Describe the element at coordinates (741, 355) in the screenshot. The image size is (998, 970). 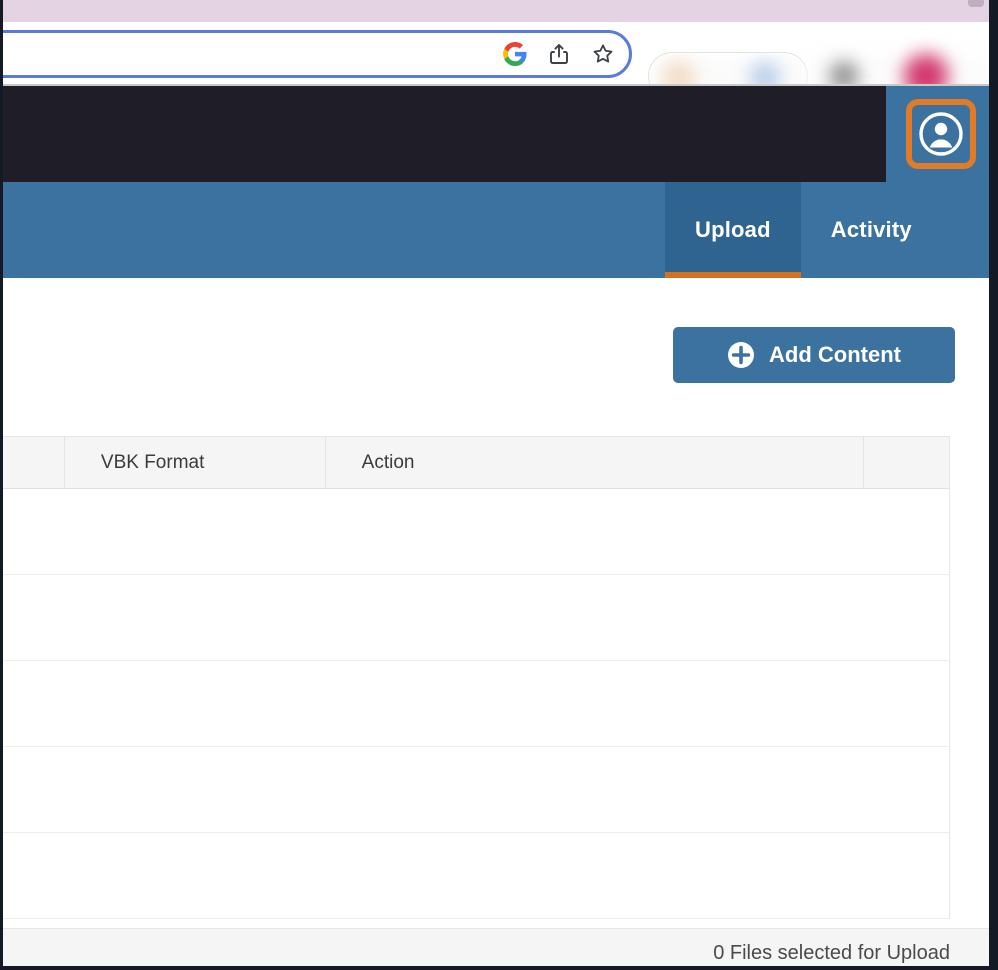
I see `plus-circle-icon` at that location.